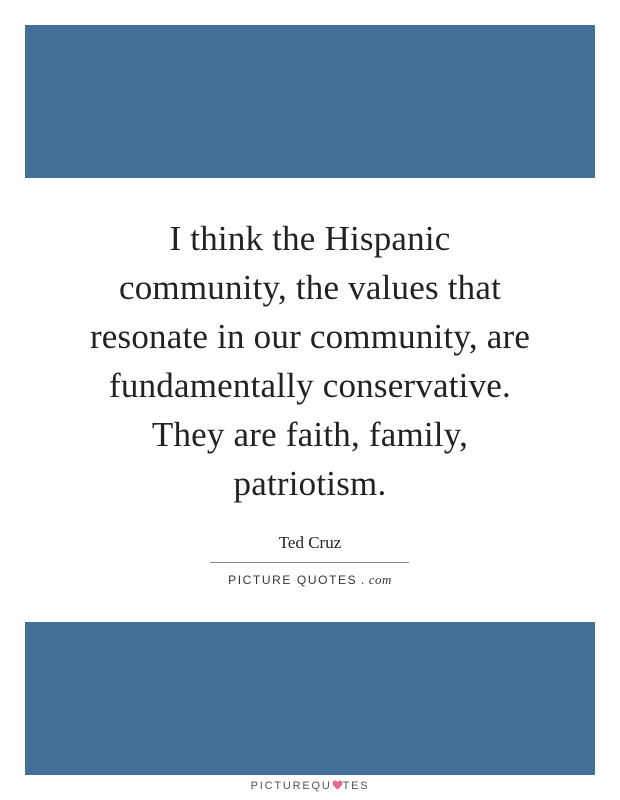 The image size is (620, 800). I want to click on site-watermark: PICTURE QUOTES . com, so click(310, 580).